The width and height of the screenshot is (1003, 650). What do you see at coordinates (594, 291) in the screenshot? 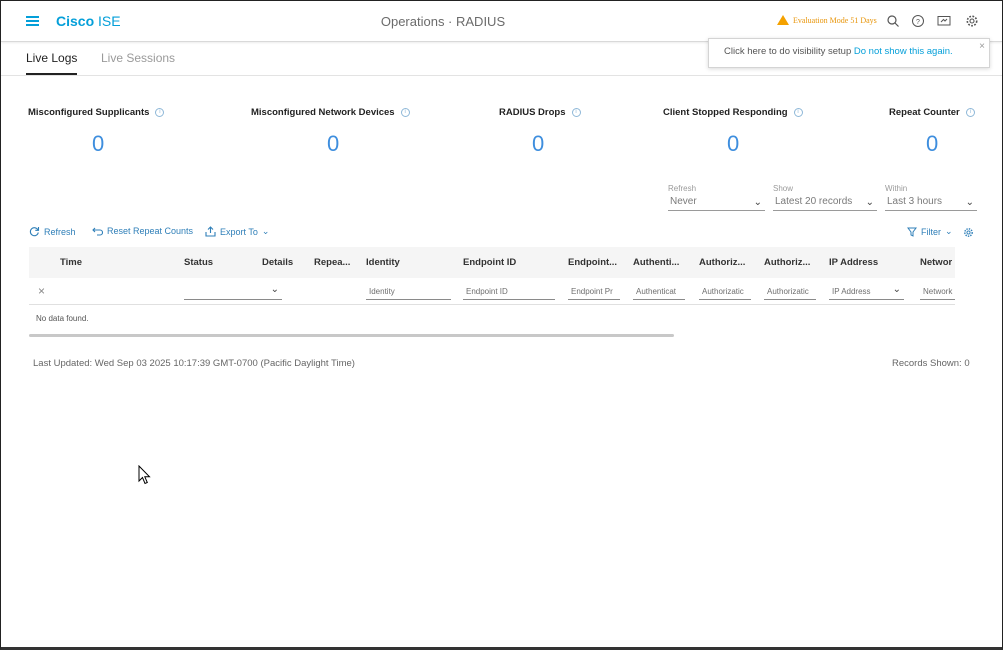
I see `endpoint-profile-filter-input: Endpoint Pr` at bounding box center [594, 291].